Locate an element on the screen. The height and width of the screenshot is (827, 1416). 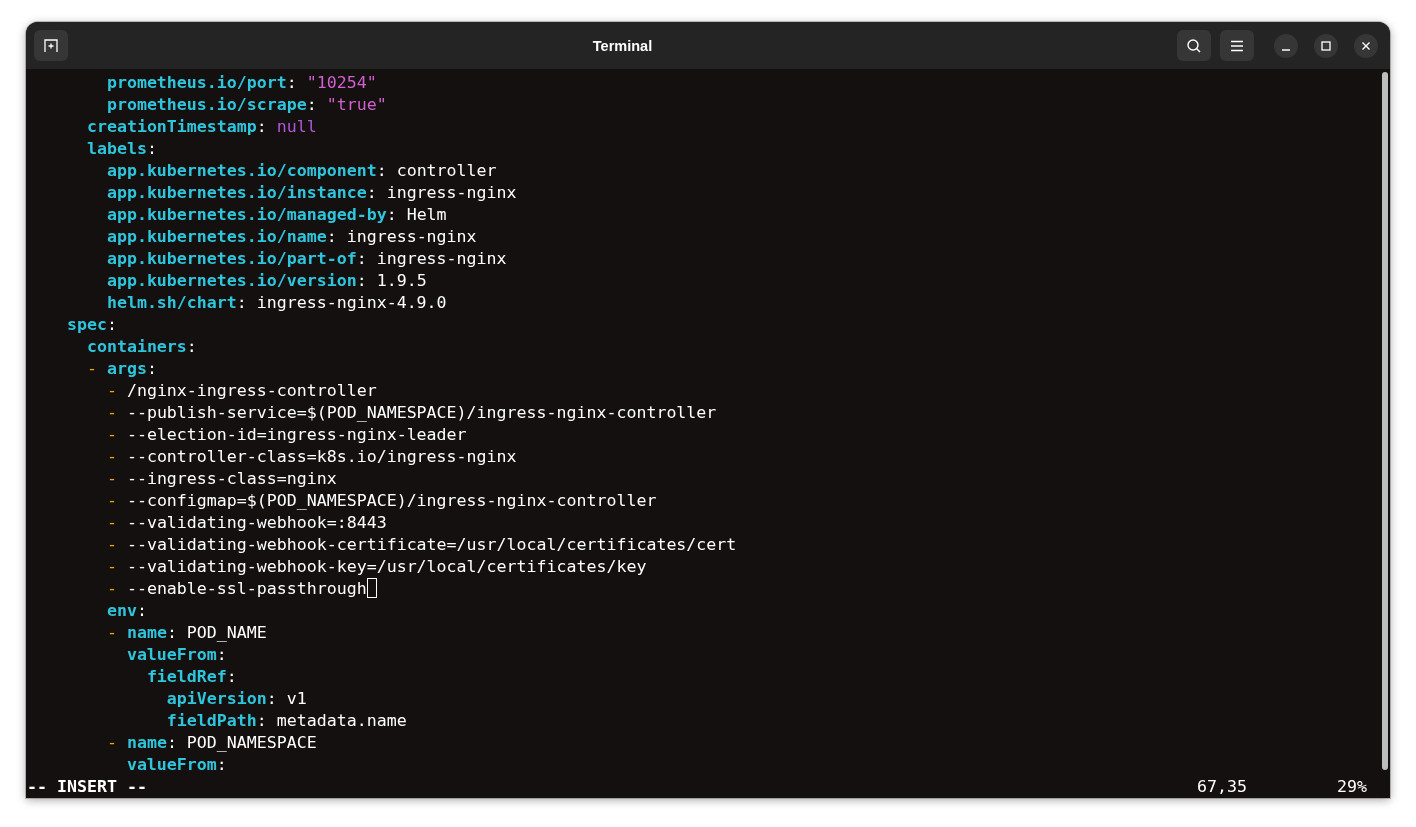
code-line: - --validating-webhook-key=/usr/local/certificates/key is located at coordinates (376, 566).